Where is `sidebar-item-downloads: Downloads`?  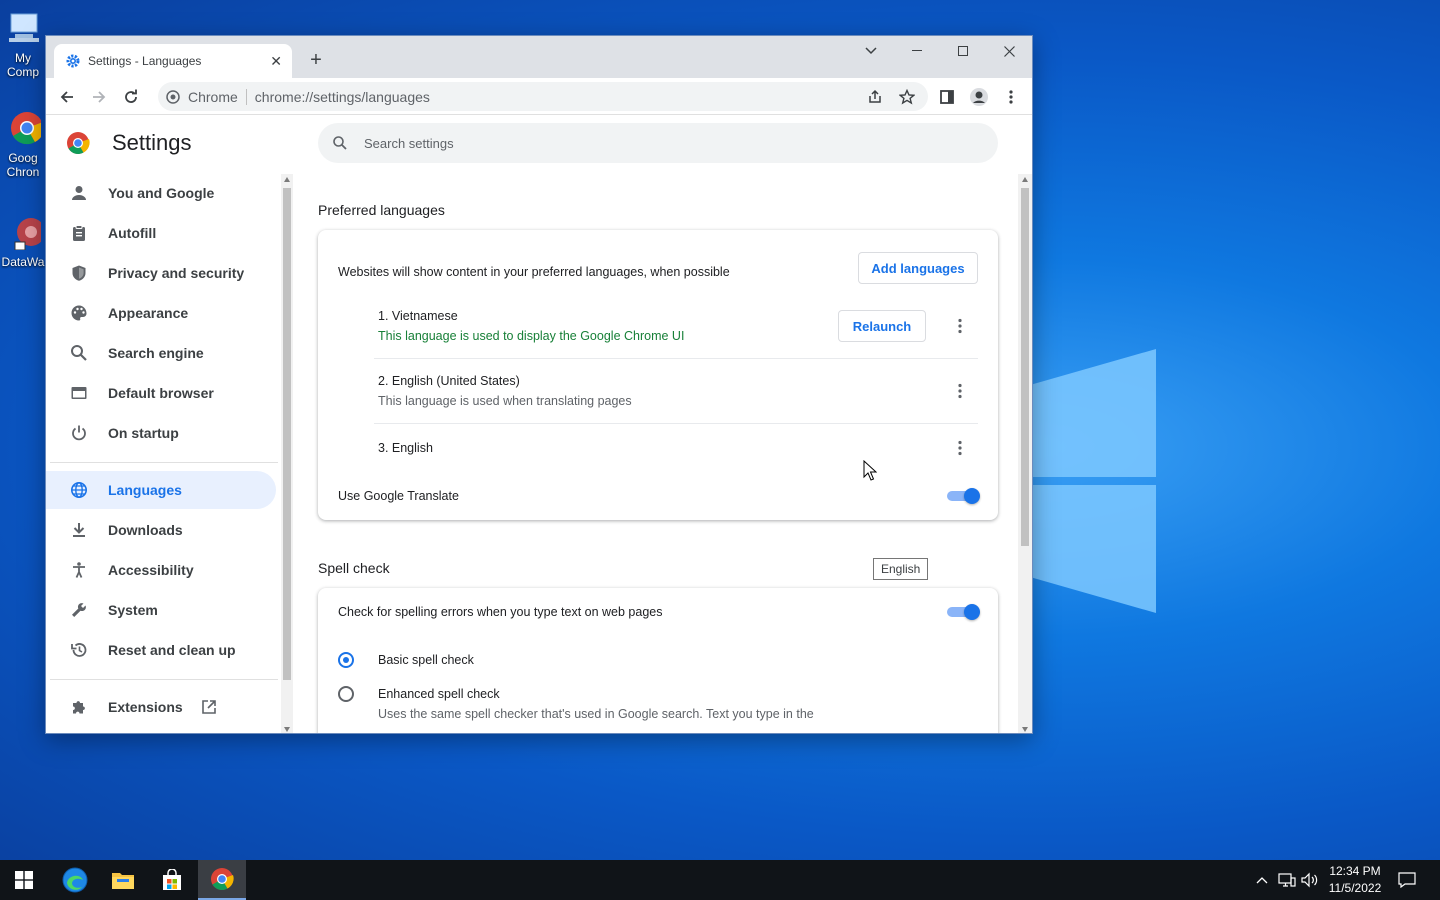 sidebar-item-downloads: Downloads is located at coordinates (161, 530).